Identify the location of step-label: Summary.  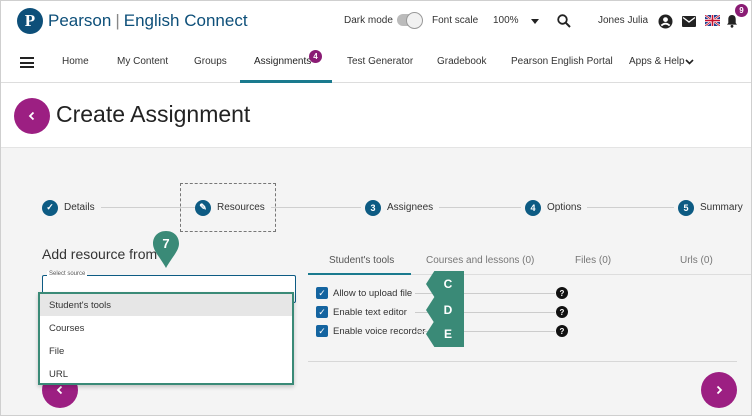
(721, 207).